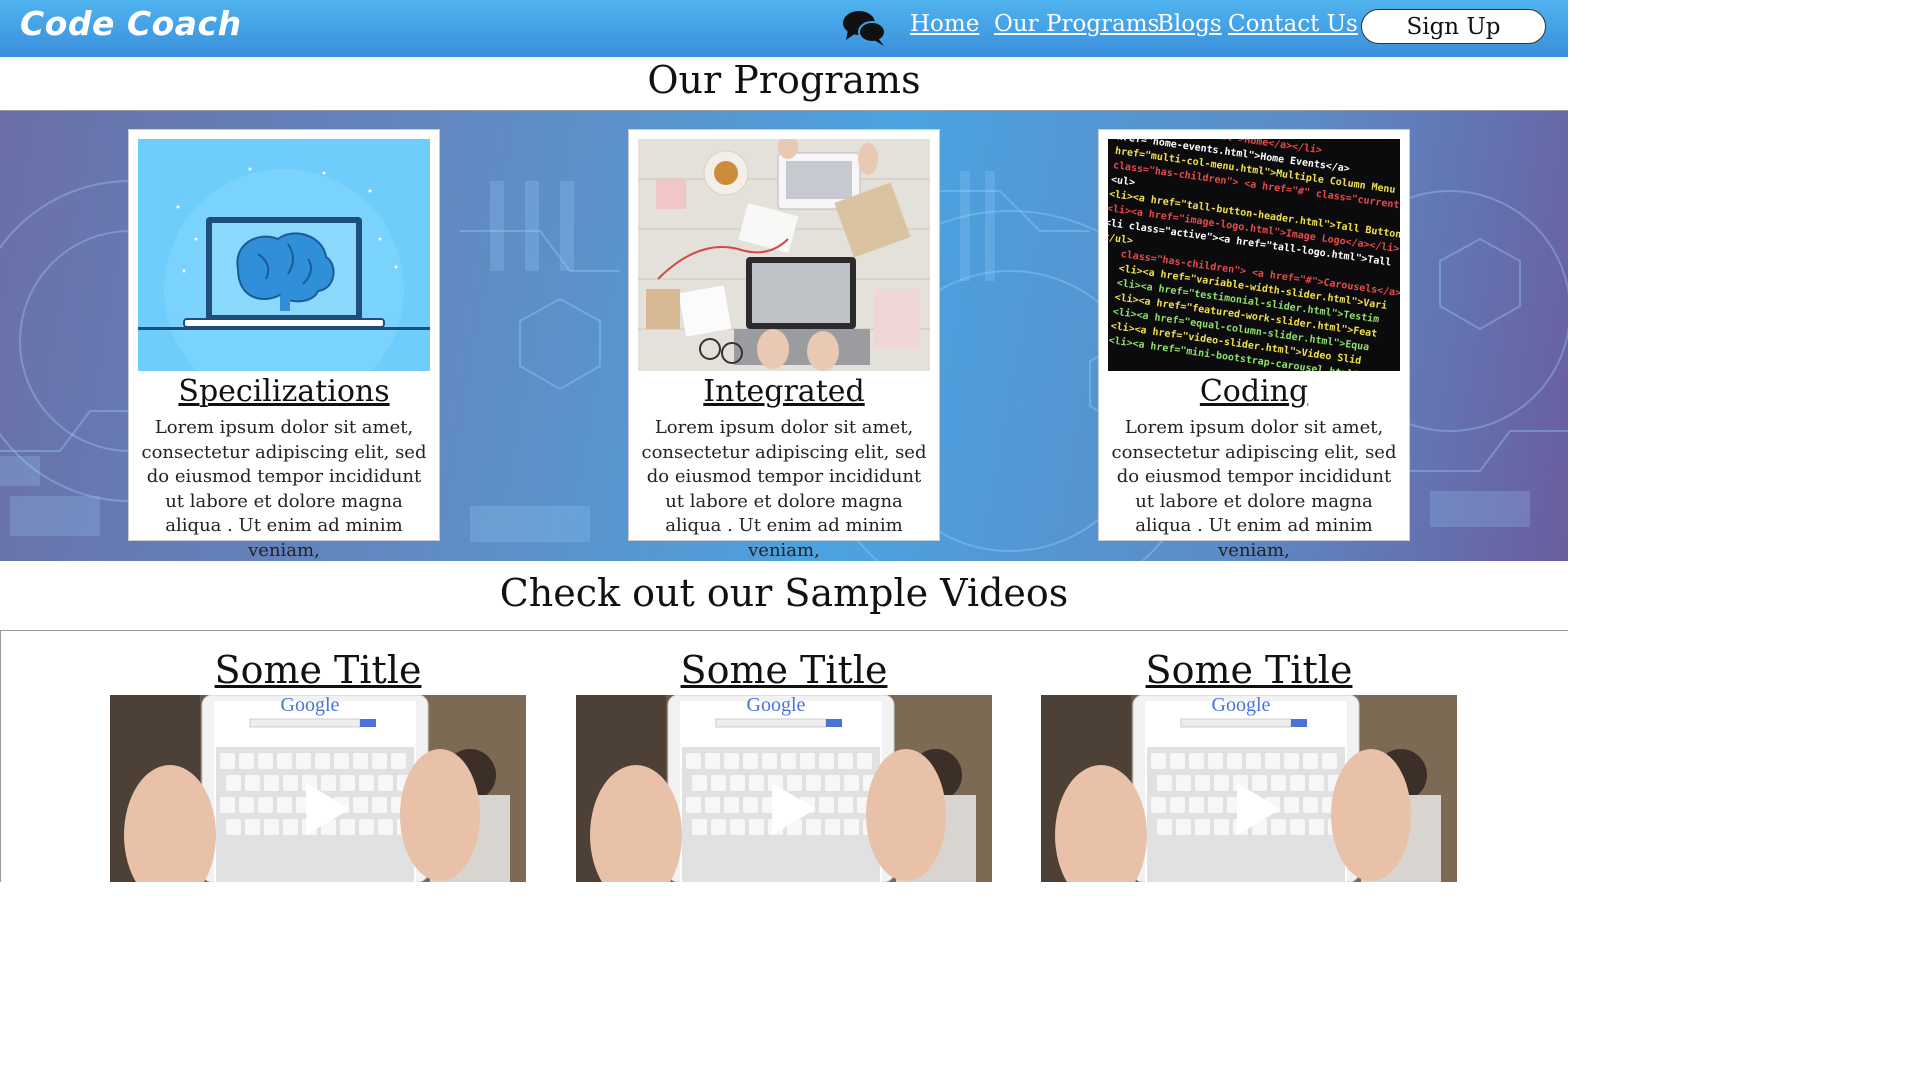 This screenshot has width=1920, height=1080. Describe the element at coordinates (864, 28) in the screenshot. I see `chat-bubbles-icon` at that location.